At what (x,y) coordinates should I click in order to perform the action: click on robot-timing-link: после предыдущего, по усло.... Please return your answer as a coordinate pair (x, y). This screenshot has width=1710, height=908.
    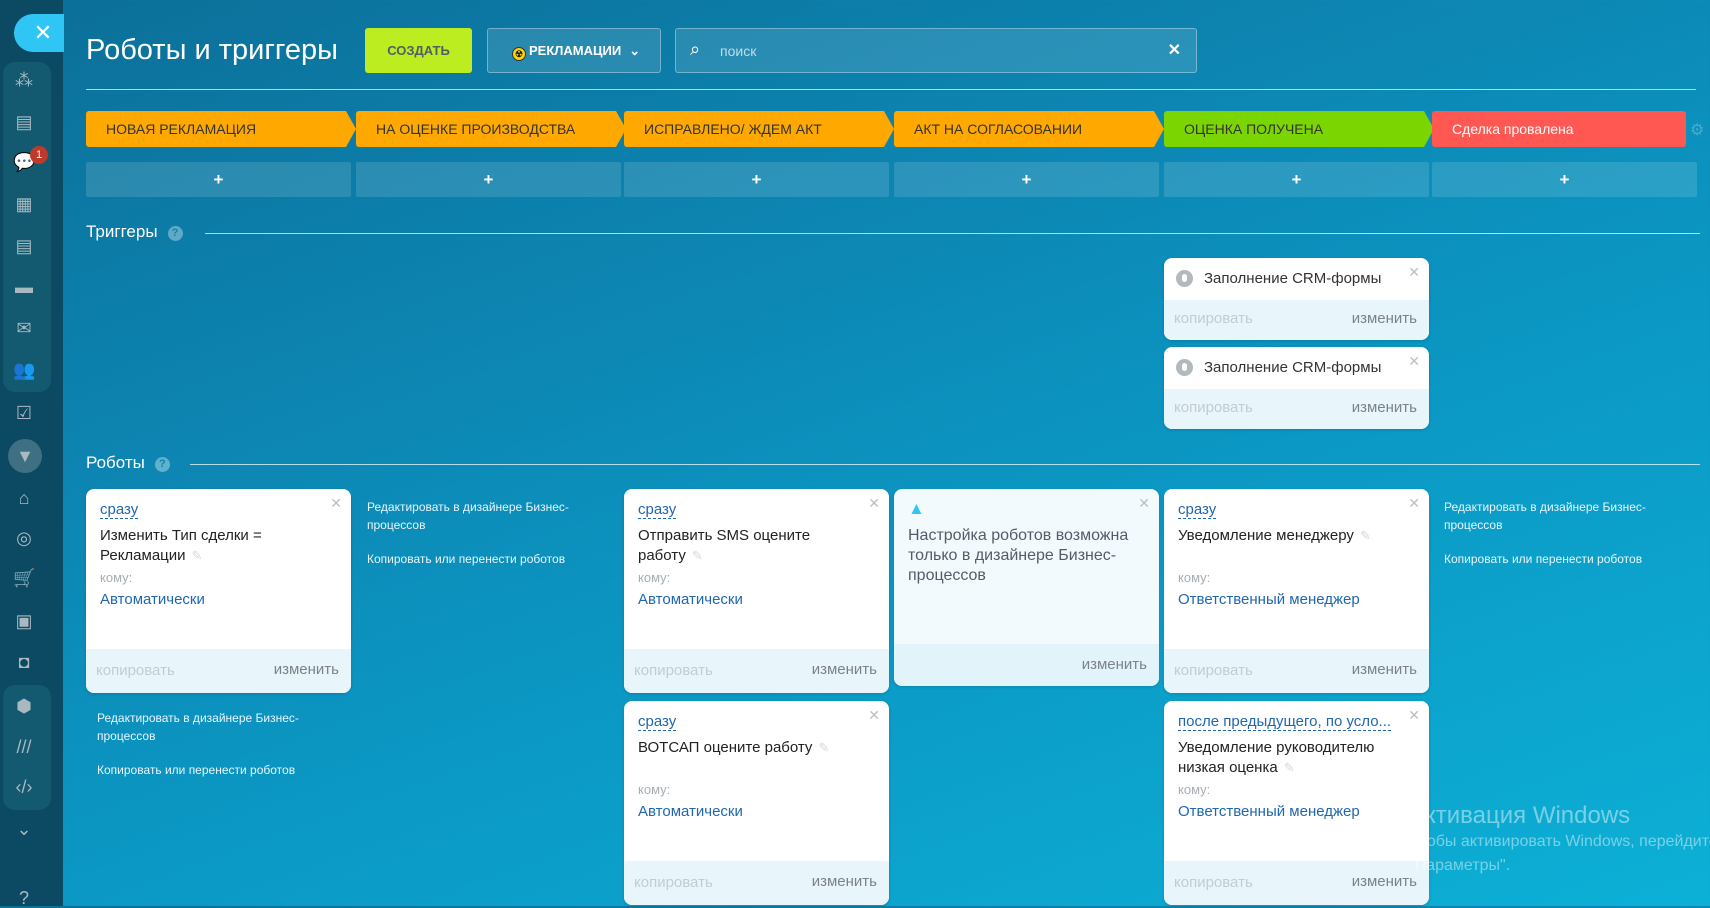
    Looking at the image, I should click on (1285, 722).